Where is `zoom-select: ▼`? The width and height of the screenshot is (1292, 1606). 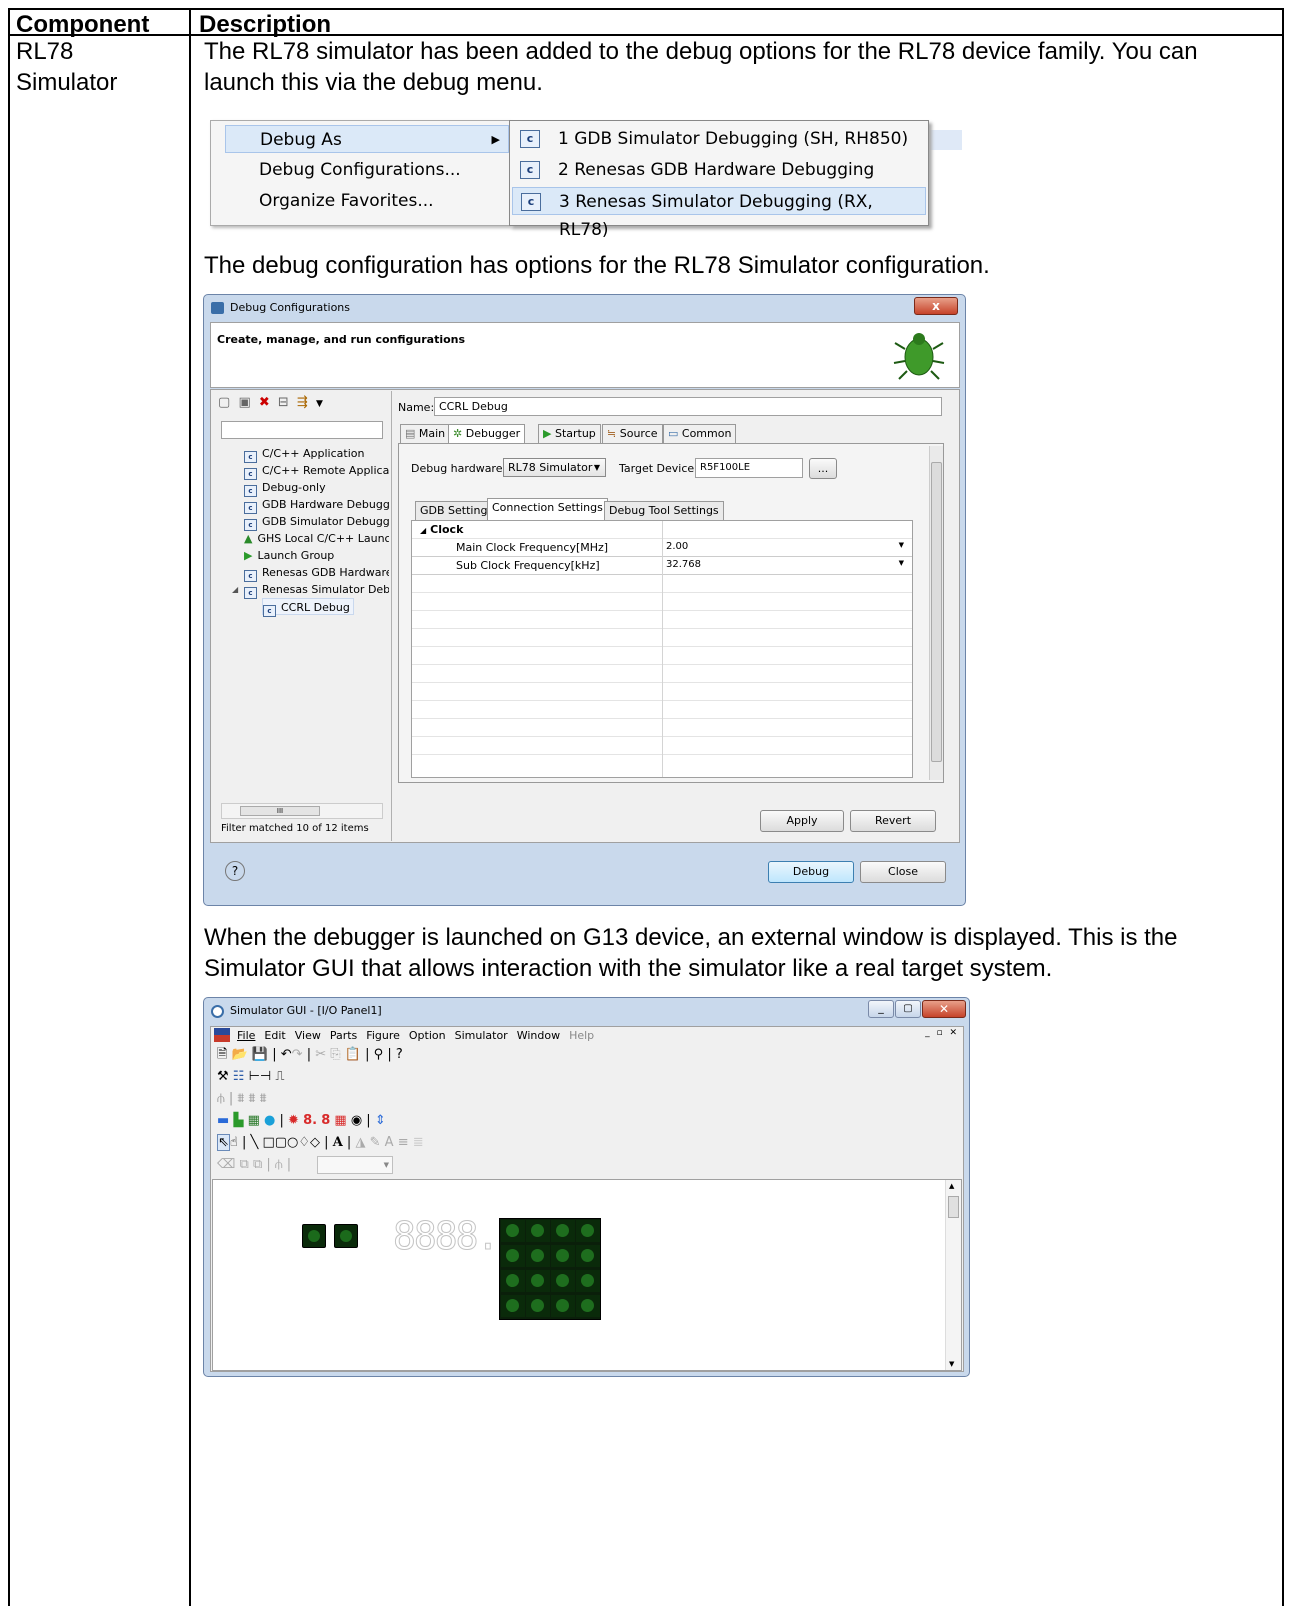
zoom-select: ▼ is located at coordinates (355, 1165).